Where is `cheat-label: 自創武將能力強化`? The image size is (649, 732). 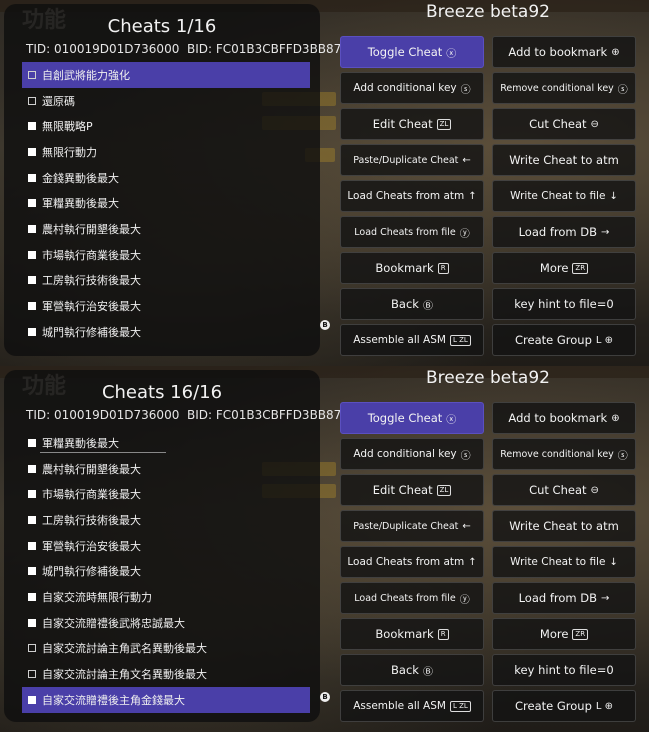
cheat-label: 自創武將能力強化 is located at coordinates (86, 75).